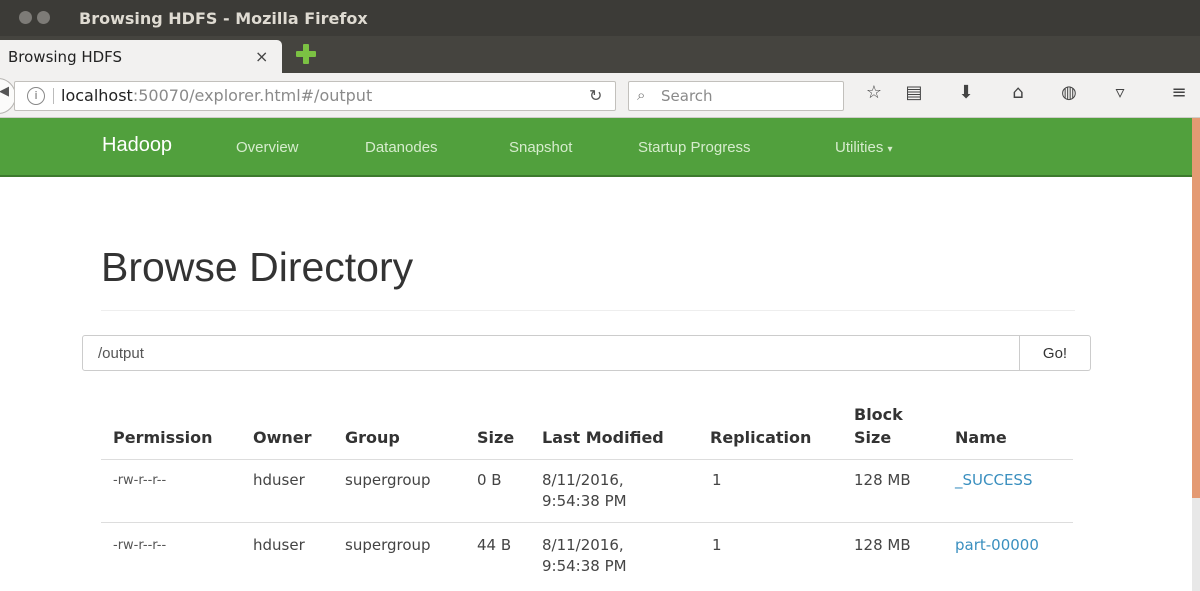  Describe the element at coordinates (874, 92) in the screenshot. I see `bookmark-star-icon: ☆` at that location.